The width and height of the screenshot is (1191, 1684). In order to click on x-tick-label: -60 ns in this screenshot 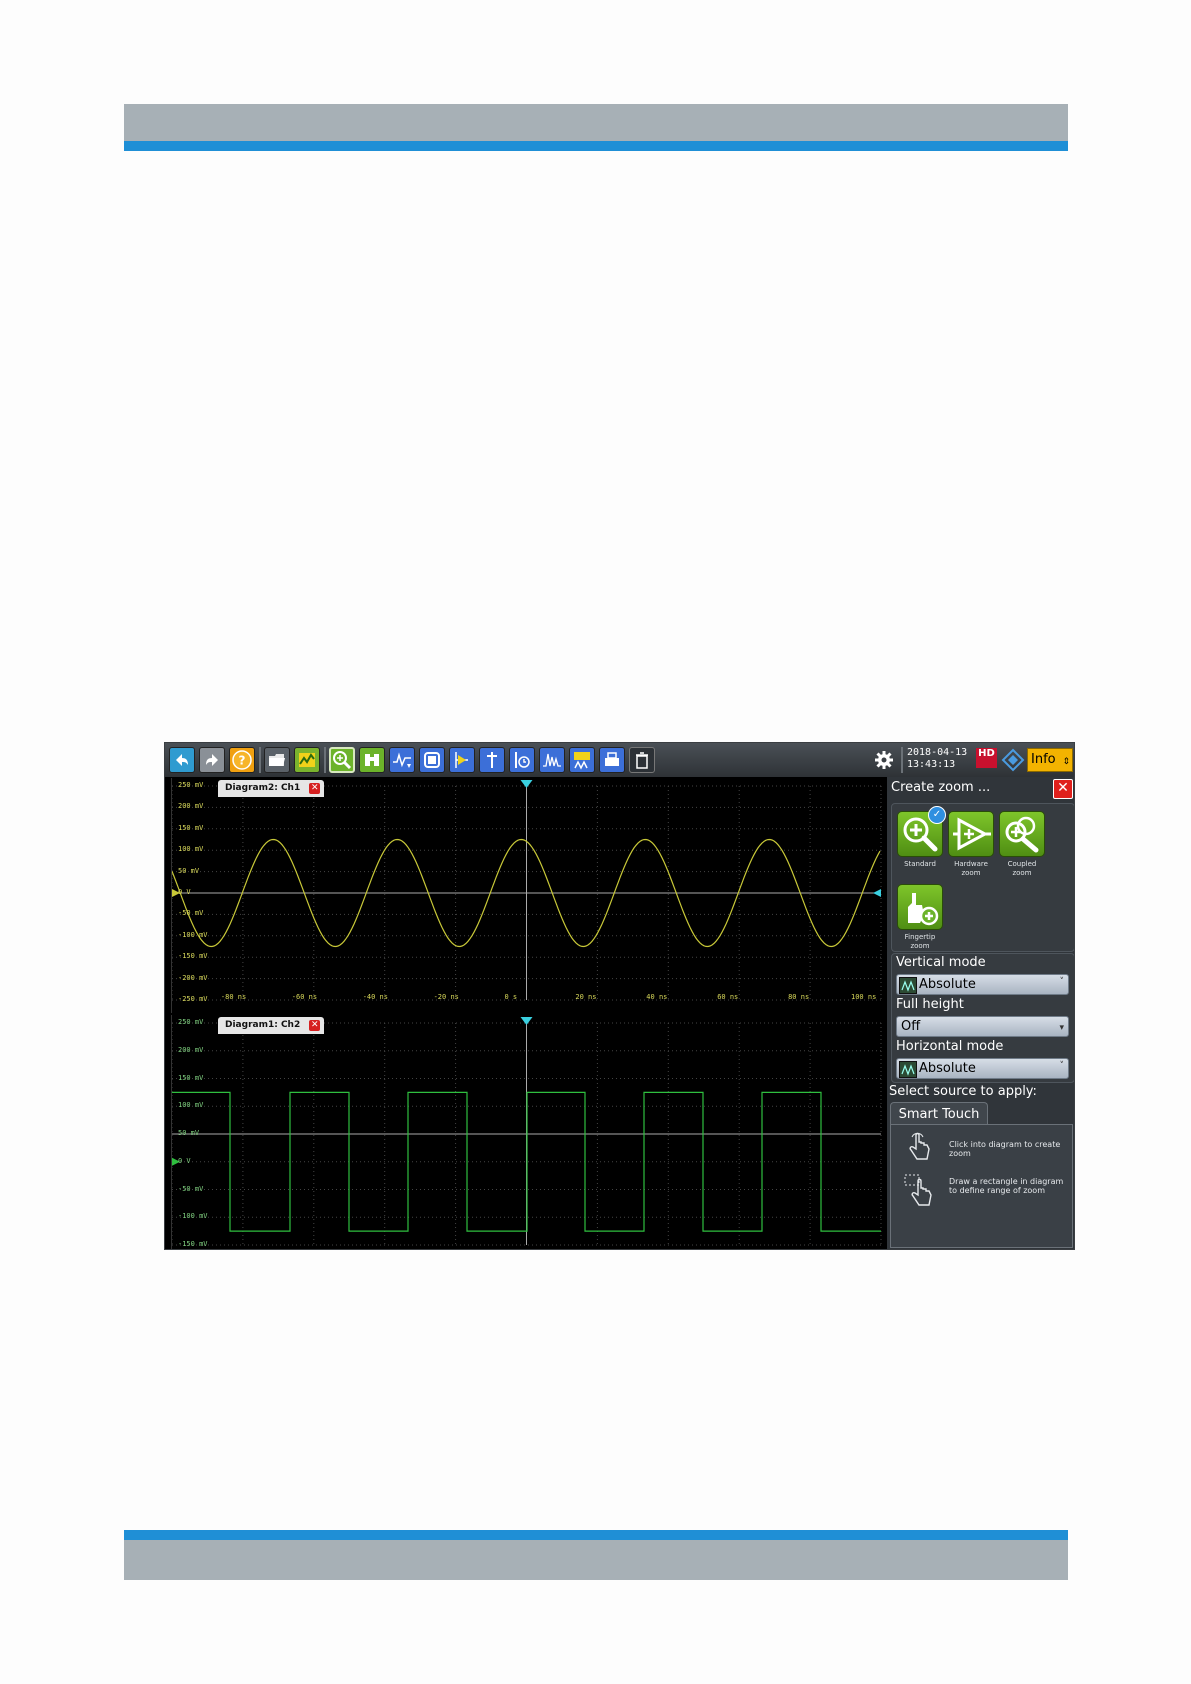, I will do `click(304, 997)`.